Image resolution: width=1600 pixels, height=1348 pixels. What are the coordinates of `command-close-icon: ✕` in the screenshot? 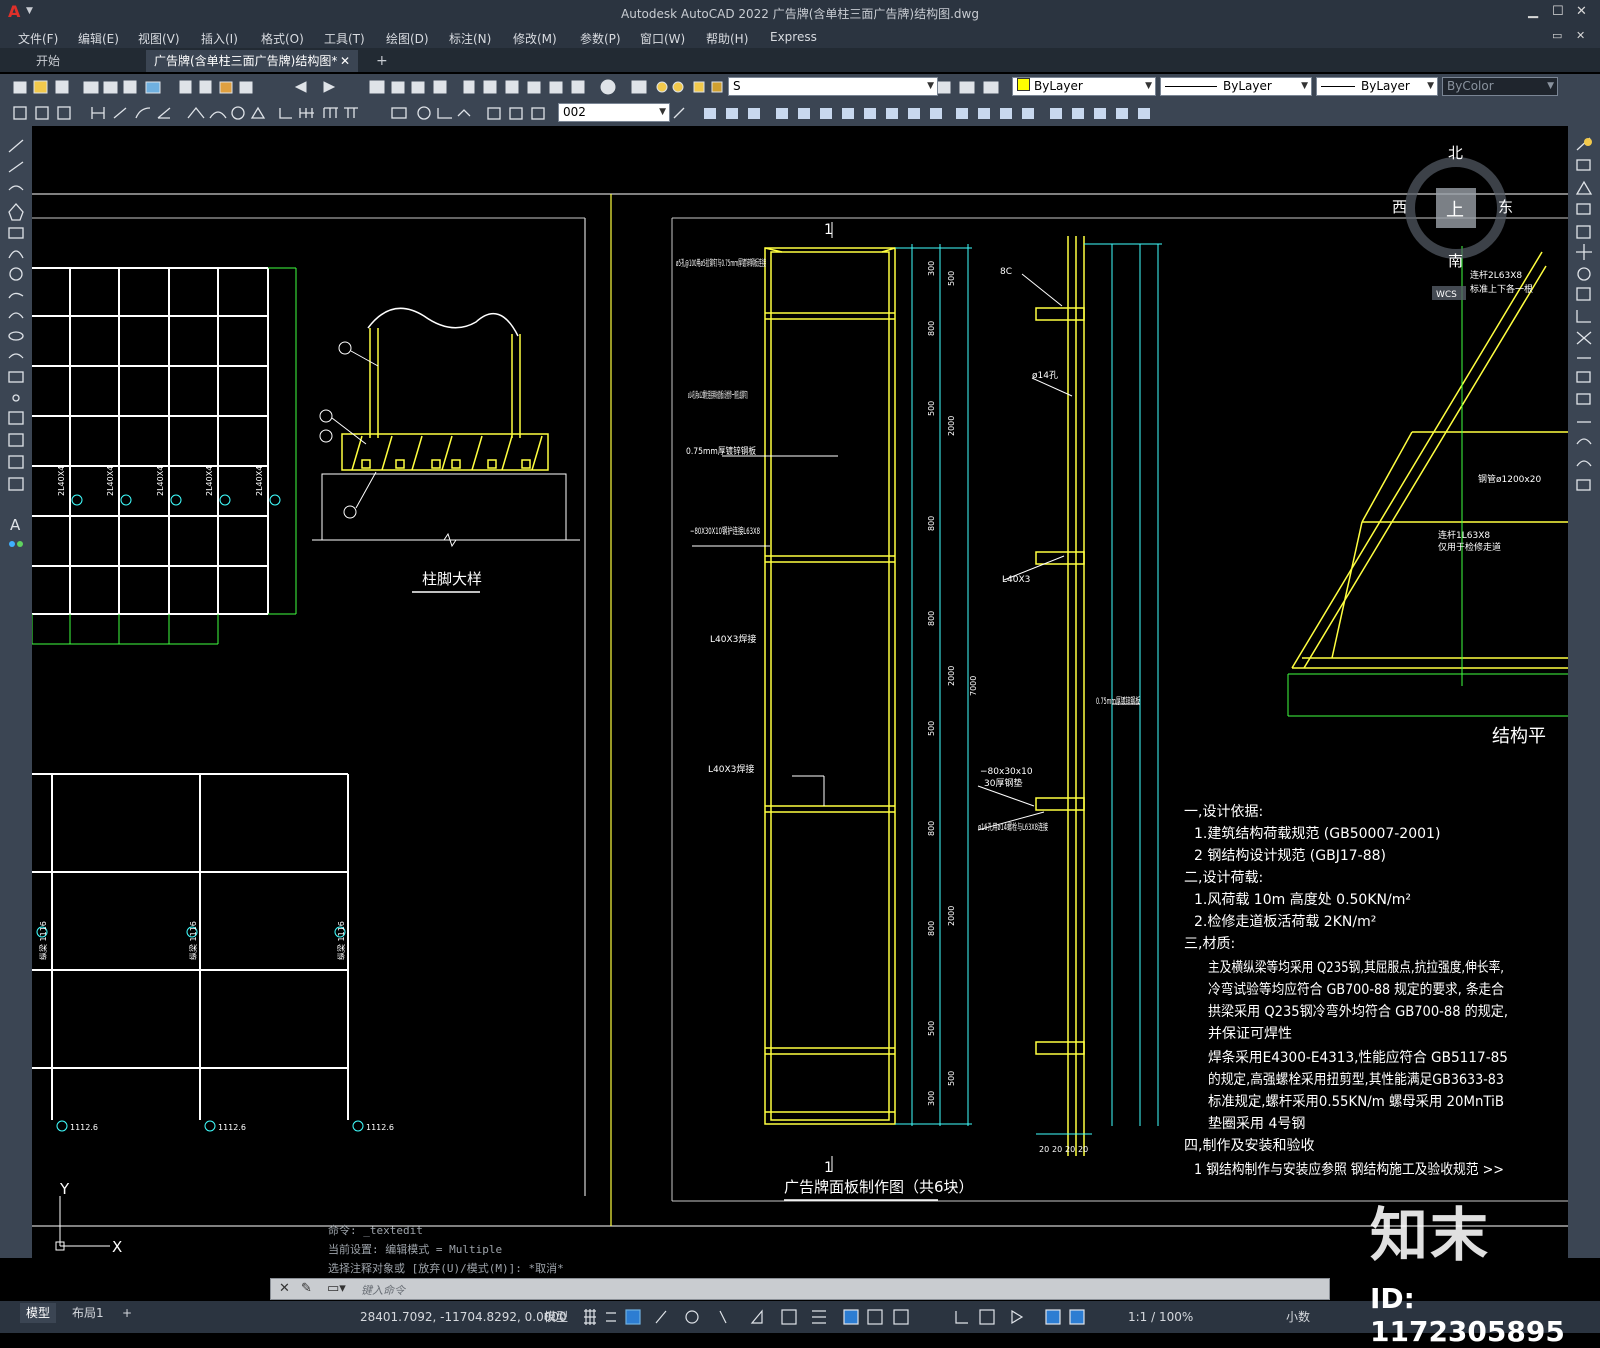 It's located at (284, 1288).